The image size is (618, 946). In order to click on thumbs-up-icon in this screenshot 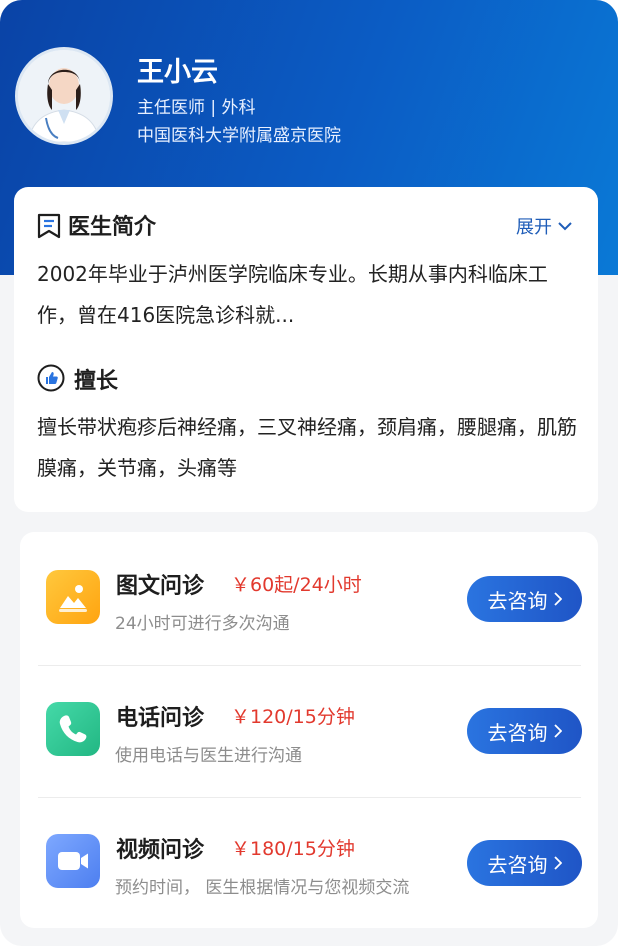, I will do `click(51, 378)`.